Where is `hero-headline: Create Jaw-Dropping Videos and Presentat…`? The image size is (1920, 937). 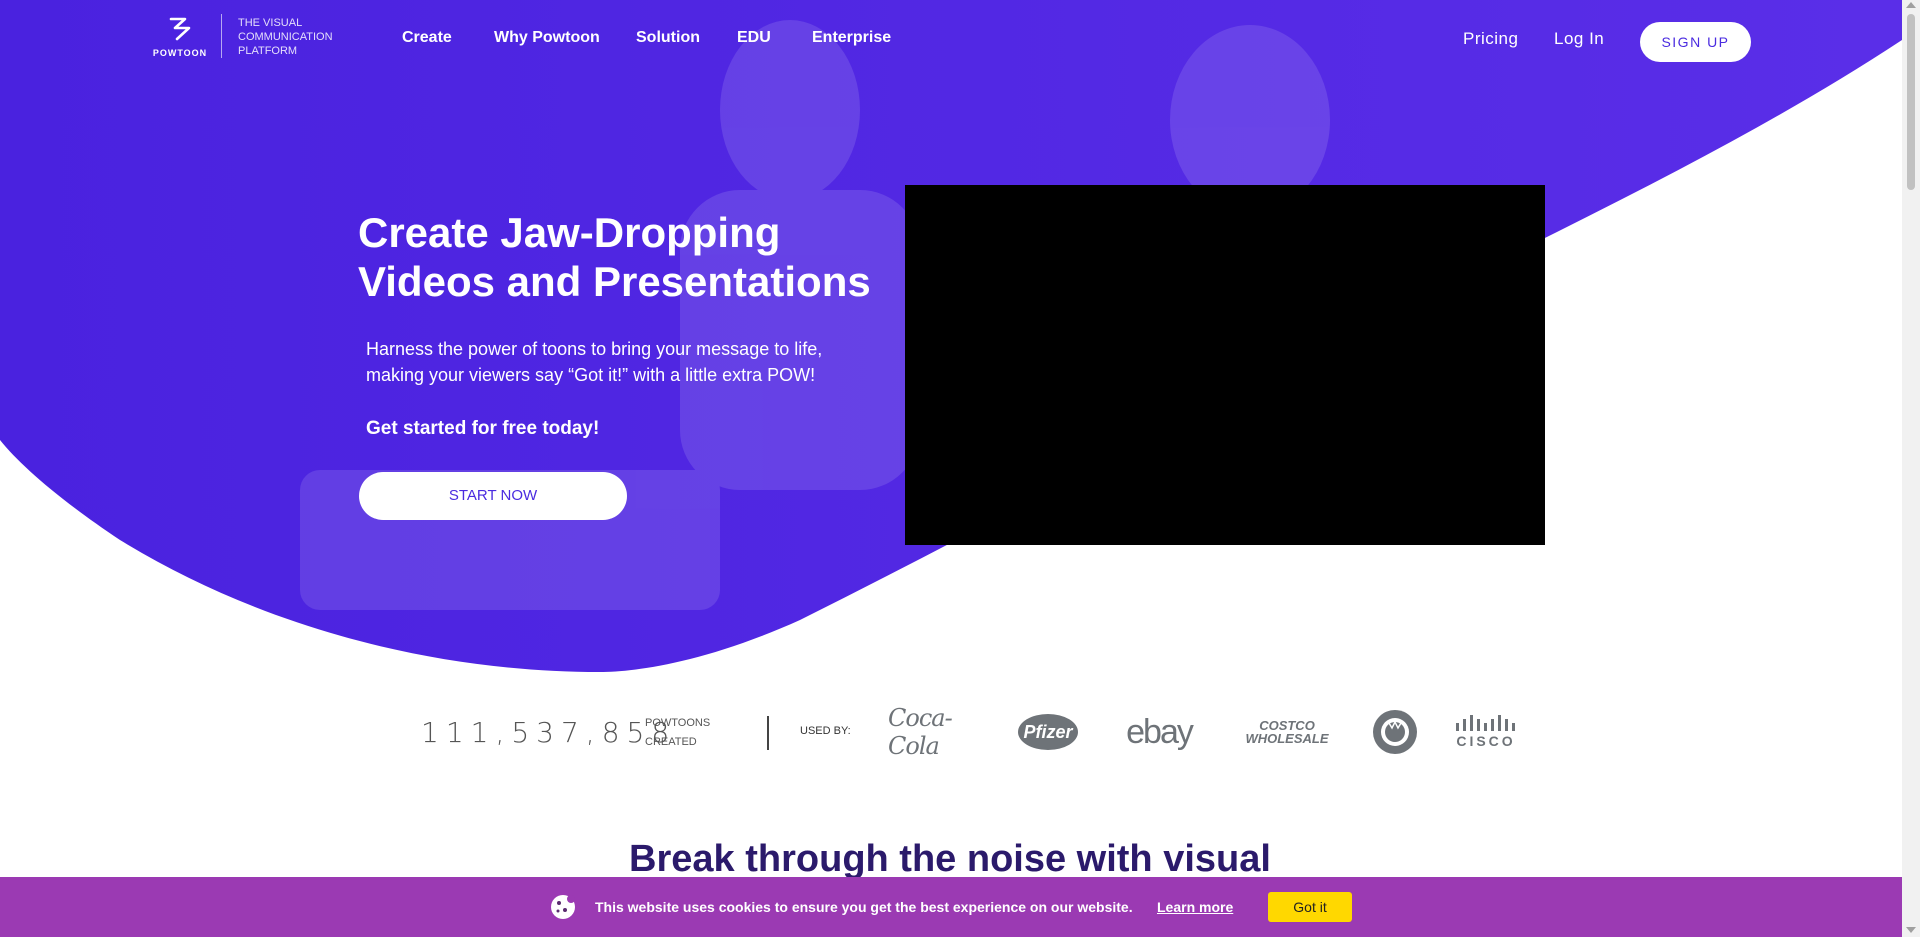 hero-headline: Create Jaw-Dropping Videos and Presentat… is located at coordinates (614, 257).